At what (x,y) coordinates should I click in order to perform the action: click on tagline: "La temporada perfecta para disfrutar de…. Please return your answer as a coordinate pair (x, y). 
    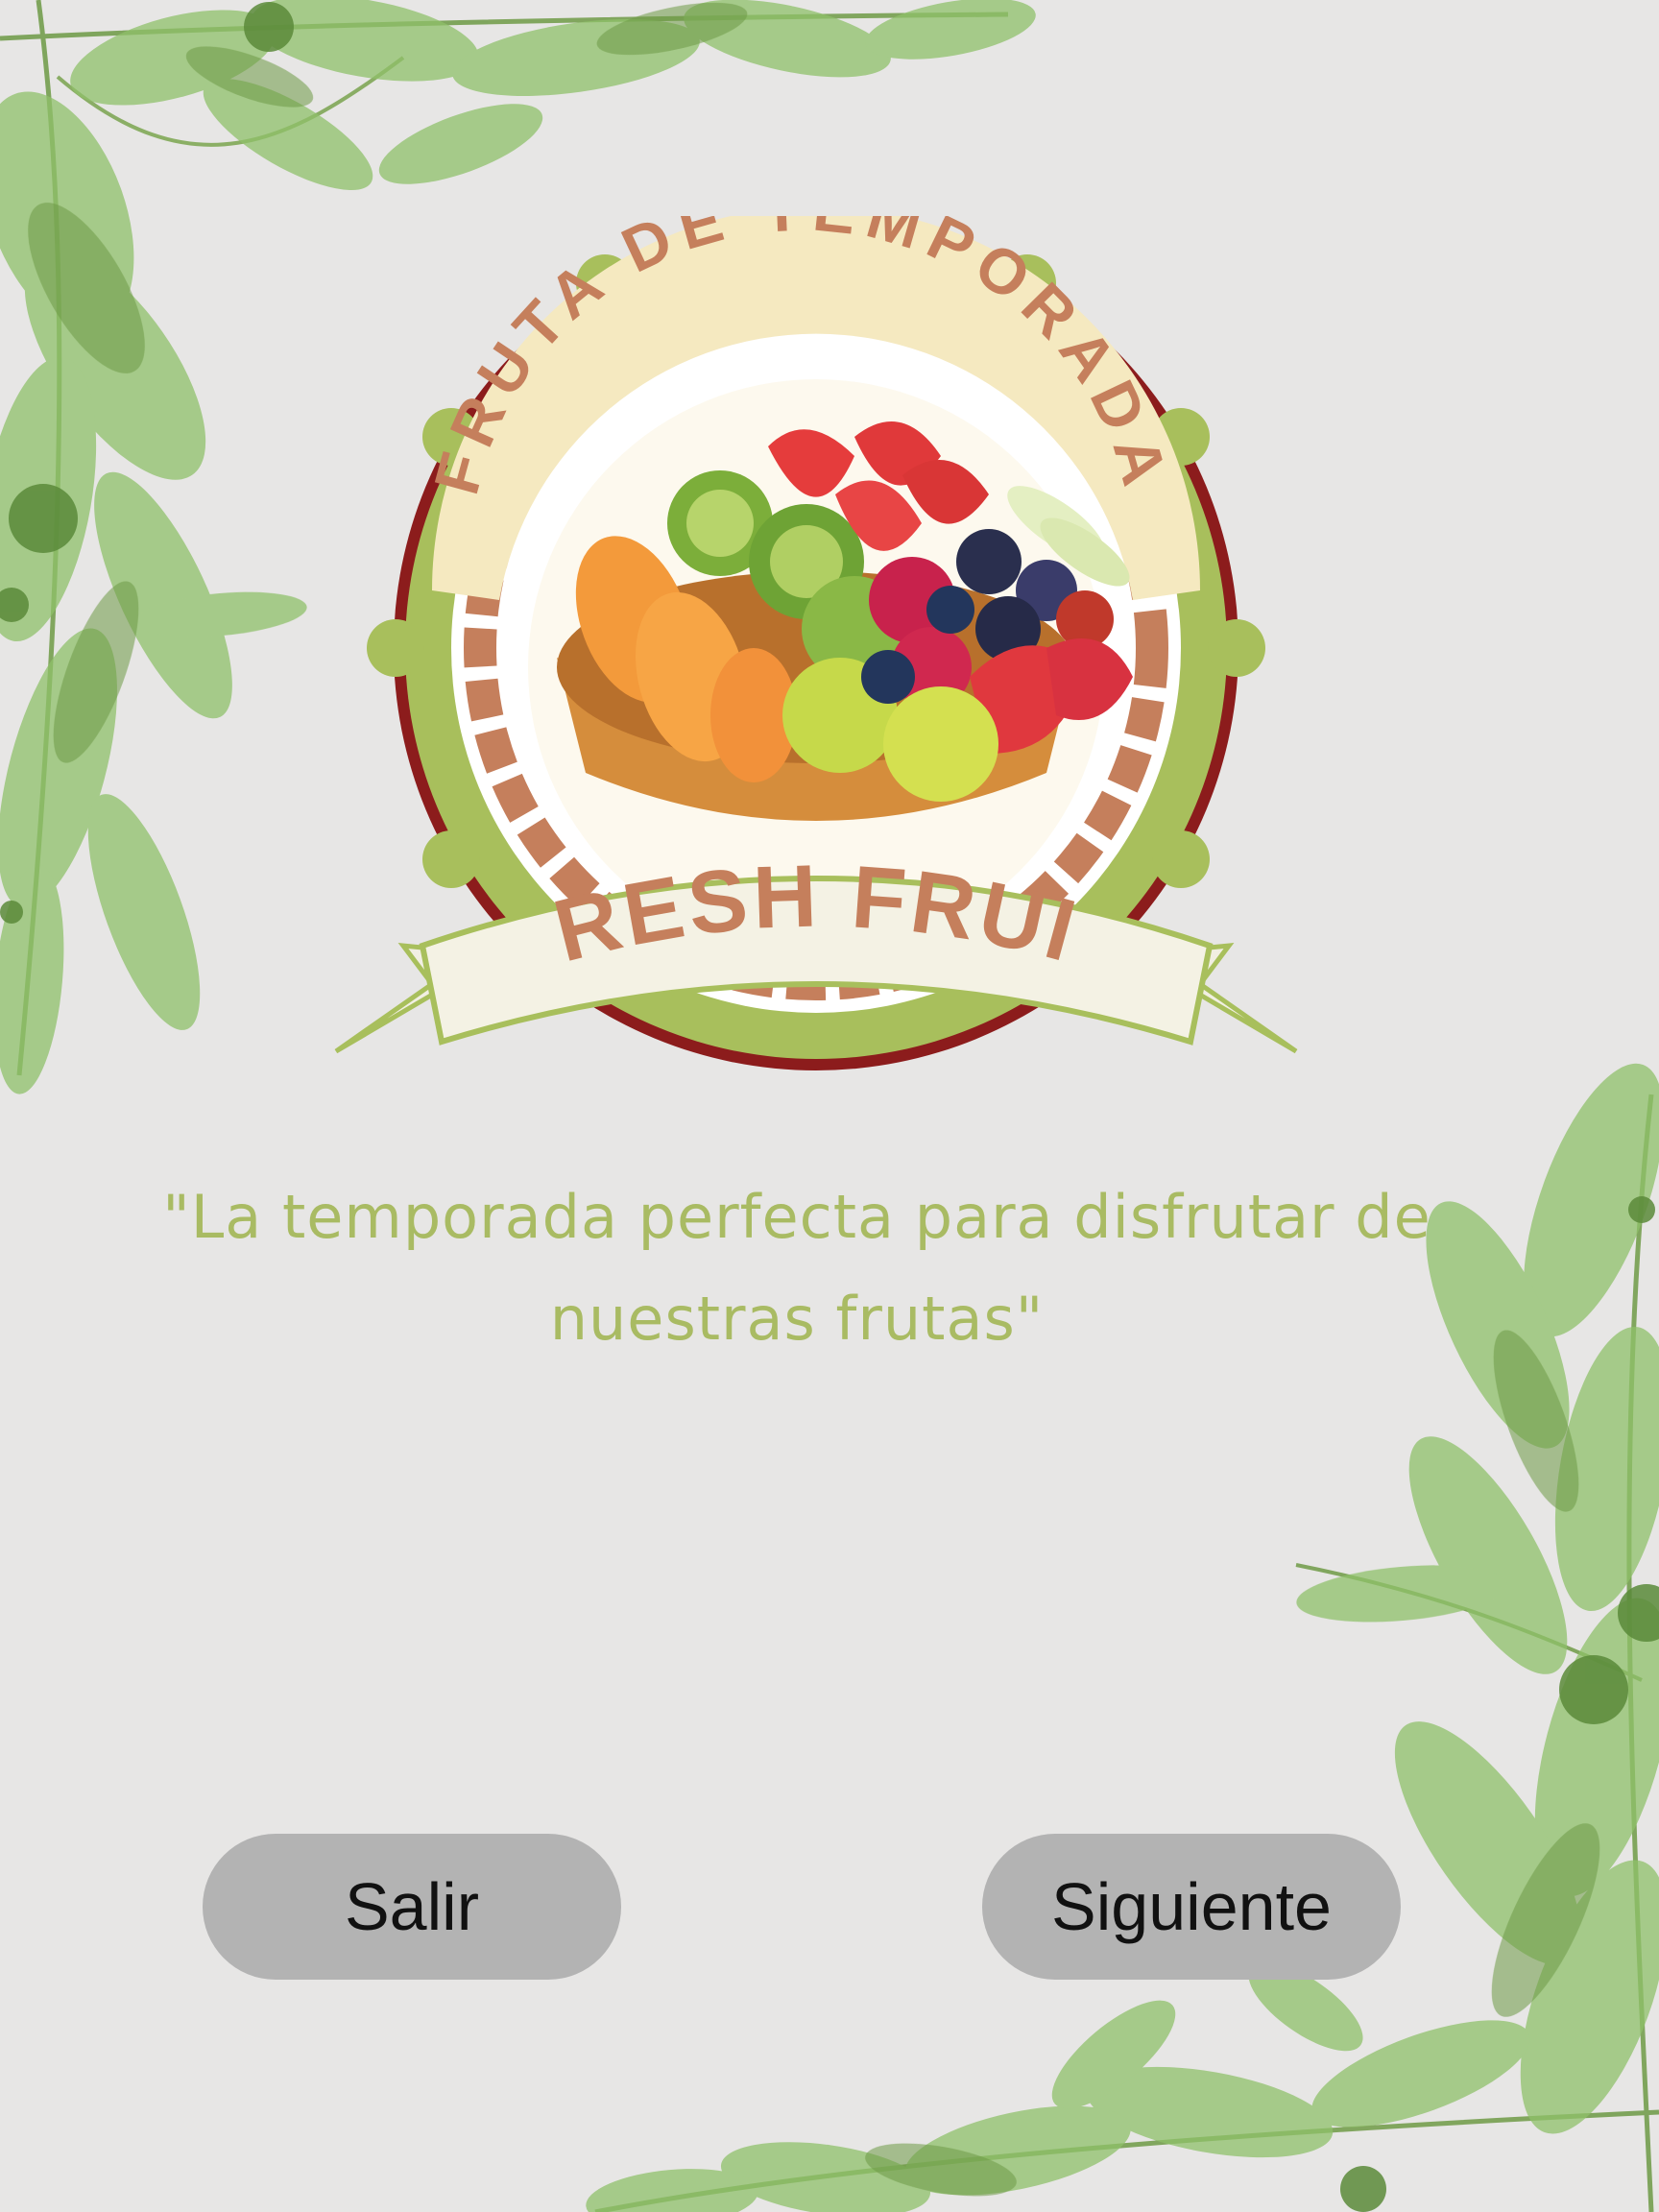
    Looking at the image, I should click on (797, 1268).